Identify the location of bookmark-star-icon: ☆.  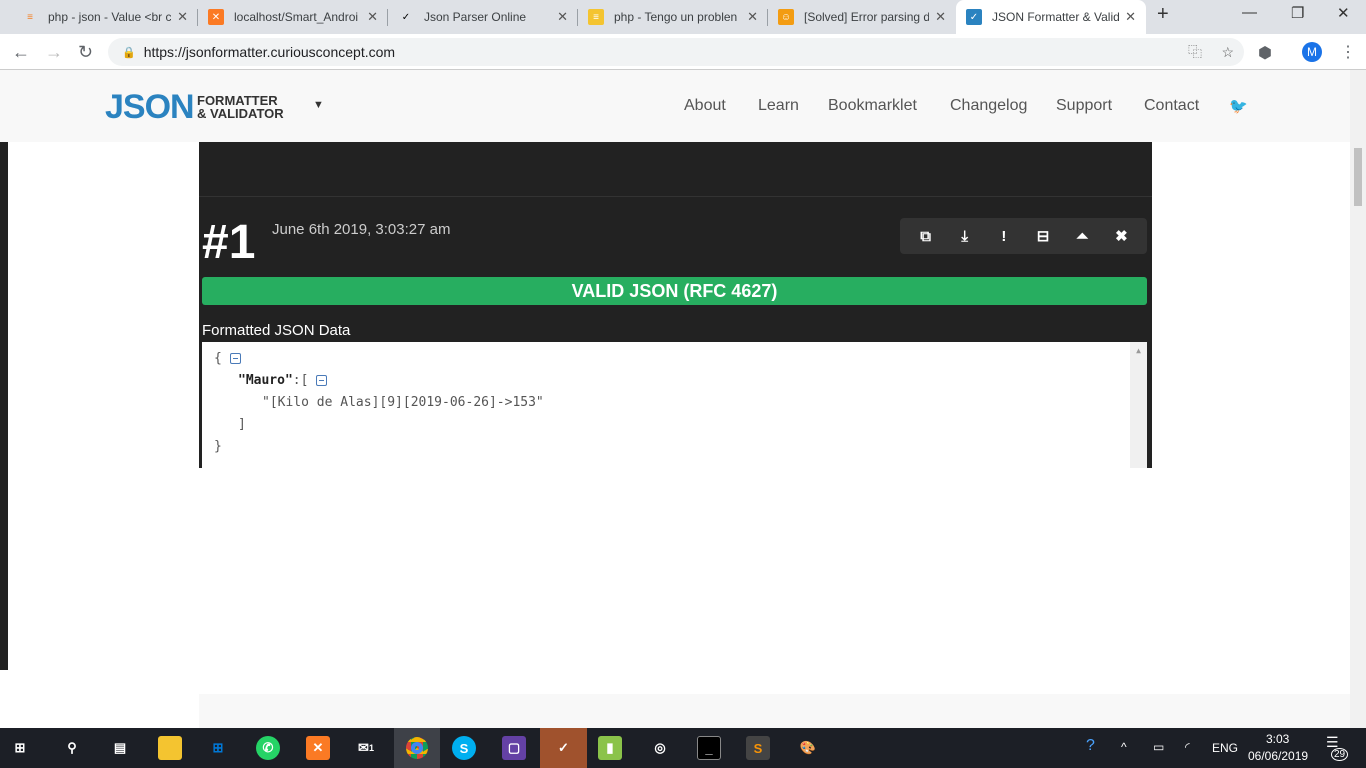
(1227, 52).